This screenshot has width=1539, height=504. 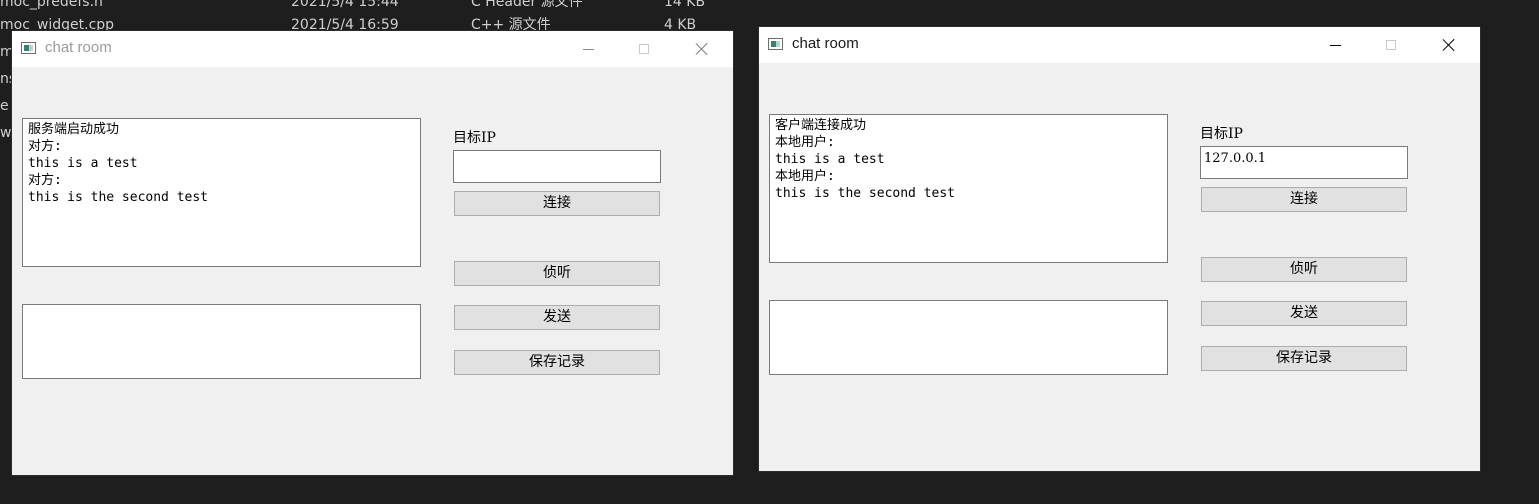 What do you see at coordinates (5, 133) in the screenshot?
I see `file-name-fragment: wi` at bounding box center [5, 133].